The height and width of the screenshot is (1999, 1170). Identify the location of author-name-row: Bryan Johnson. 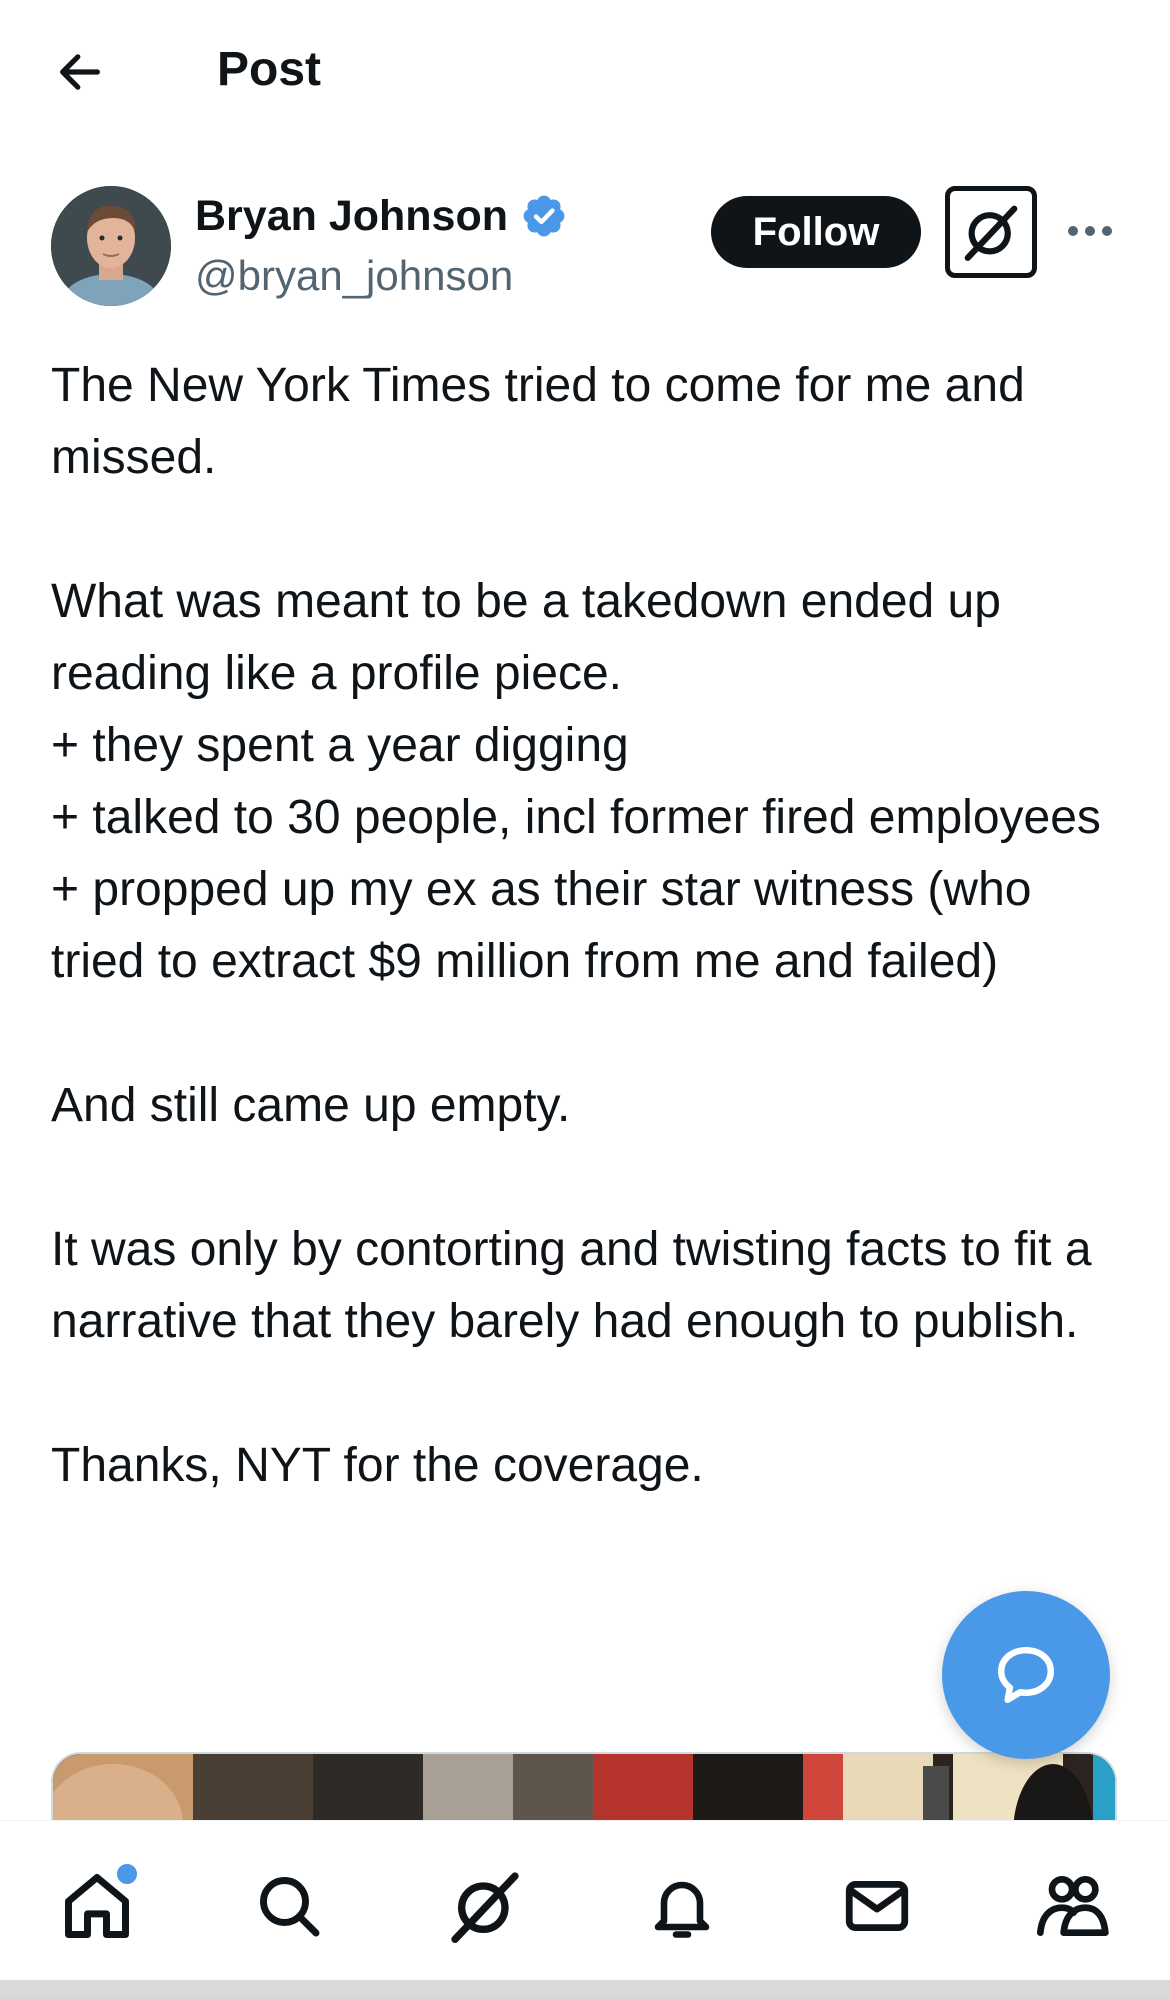
(381, 216).